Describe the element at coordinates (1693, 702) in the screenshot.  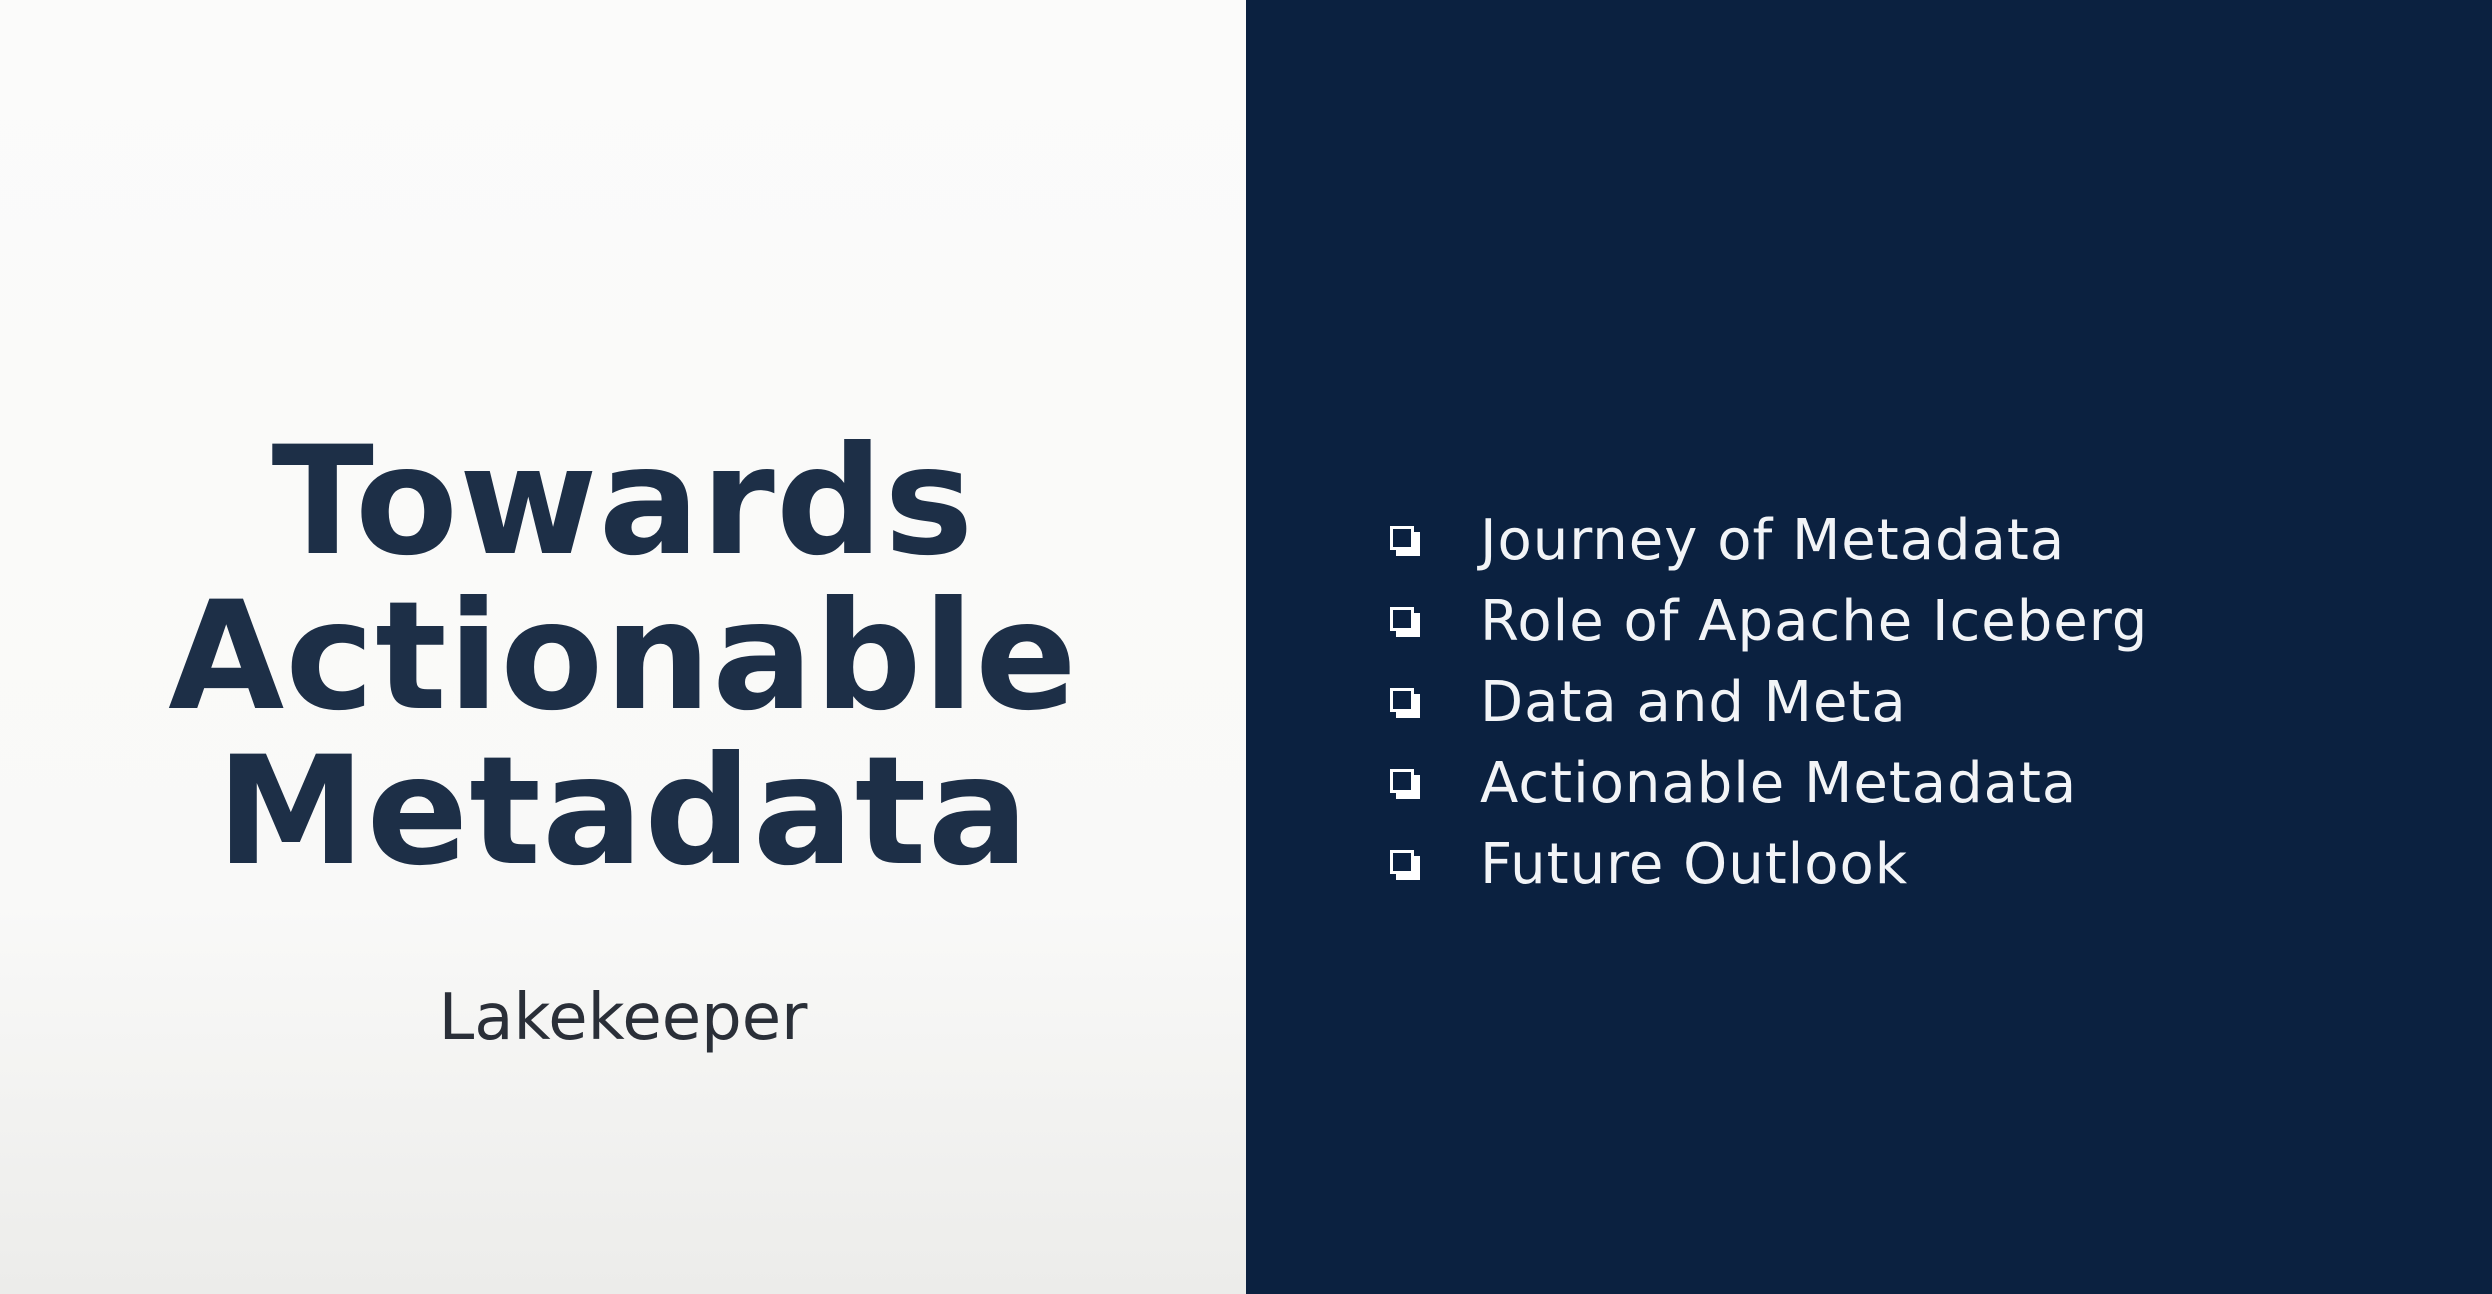
I see `agenda-item-label: Data and Meta` at that location.